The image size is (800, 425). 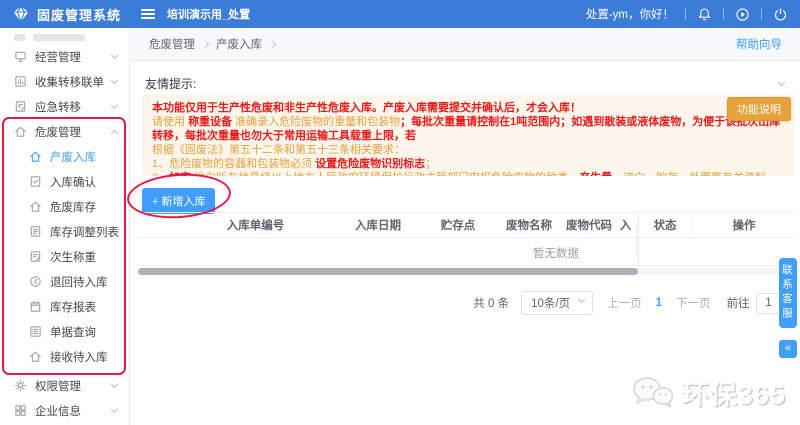 I want to click on function-description-button: 功能说明, so click(x=759, y=109).